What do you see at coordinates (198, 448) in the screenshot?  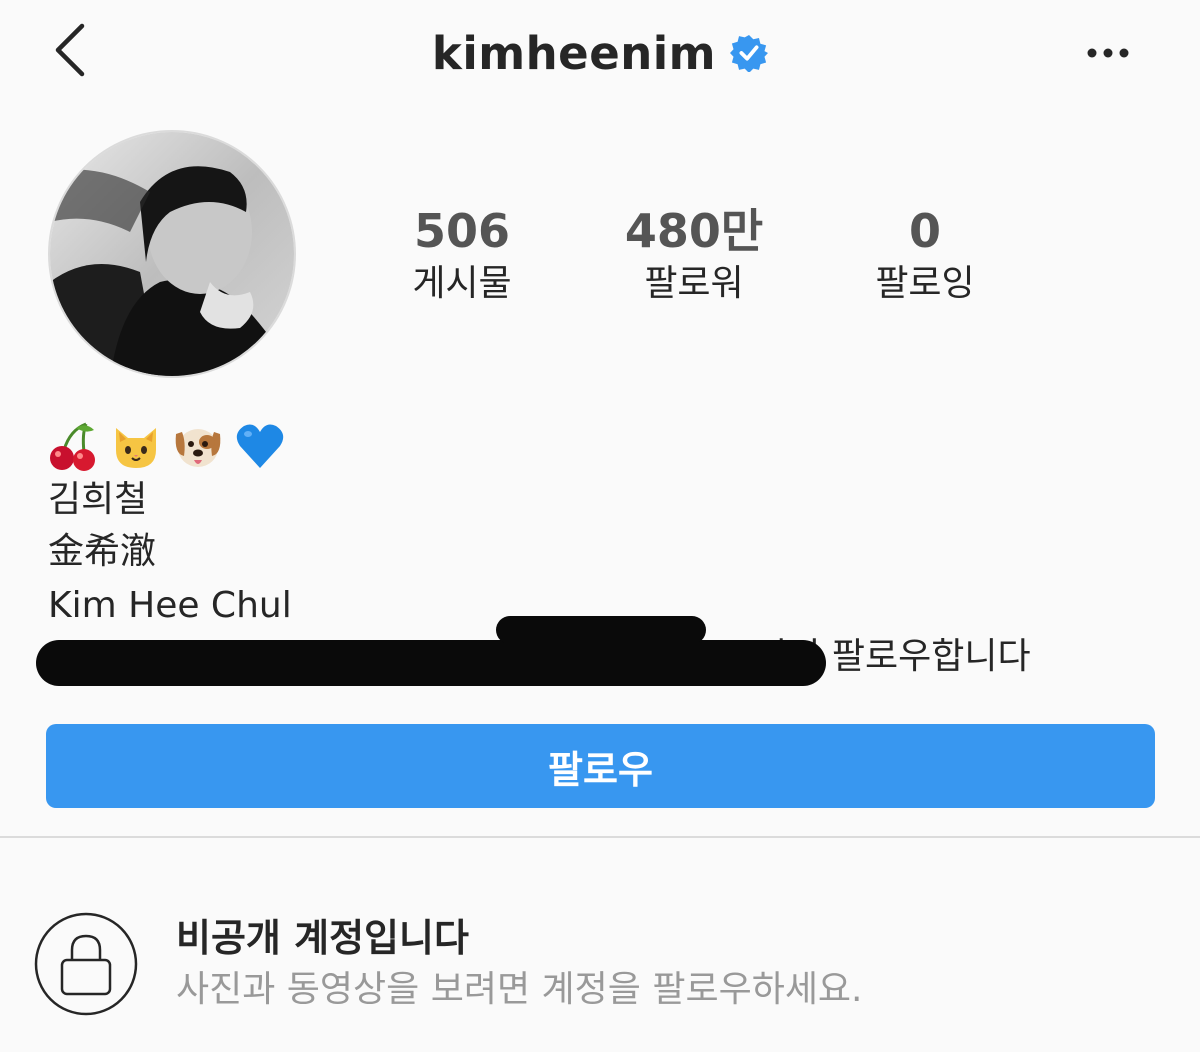 I see `dog-face-icon` at bounding box center [198, 448].